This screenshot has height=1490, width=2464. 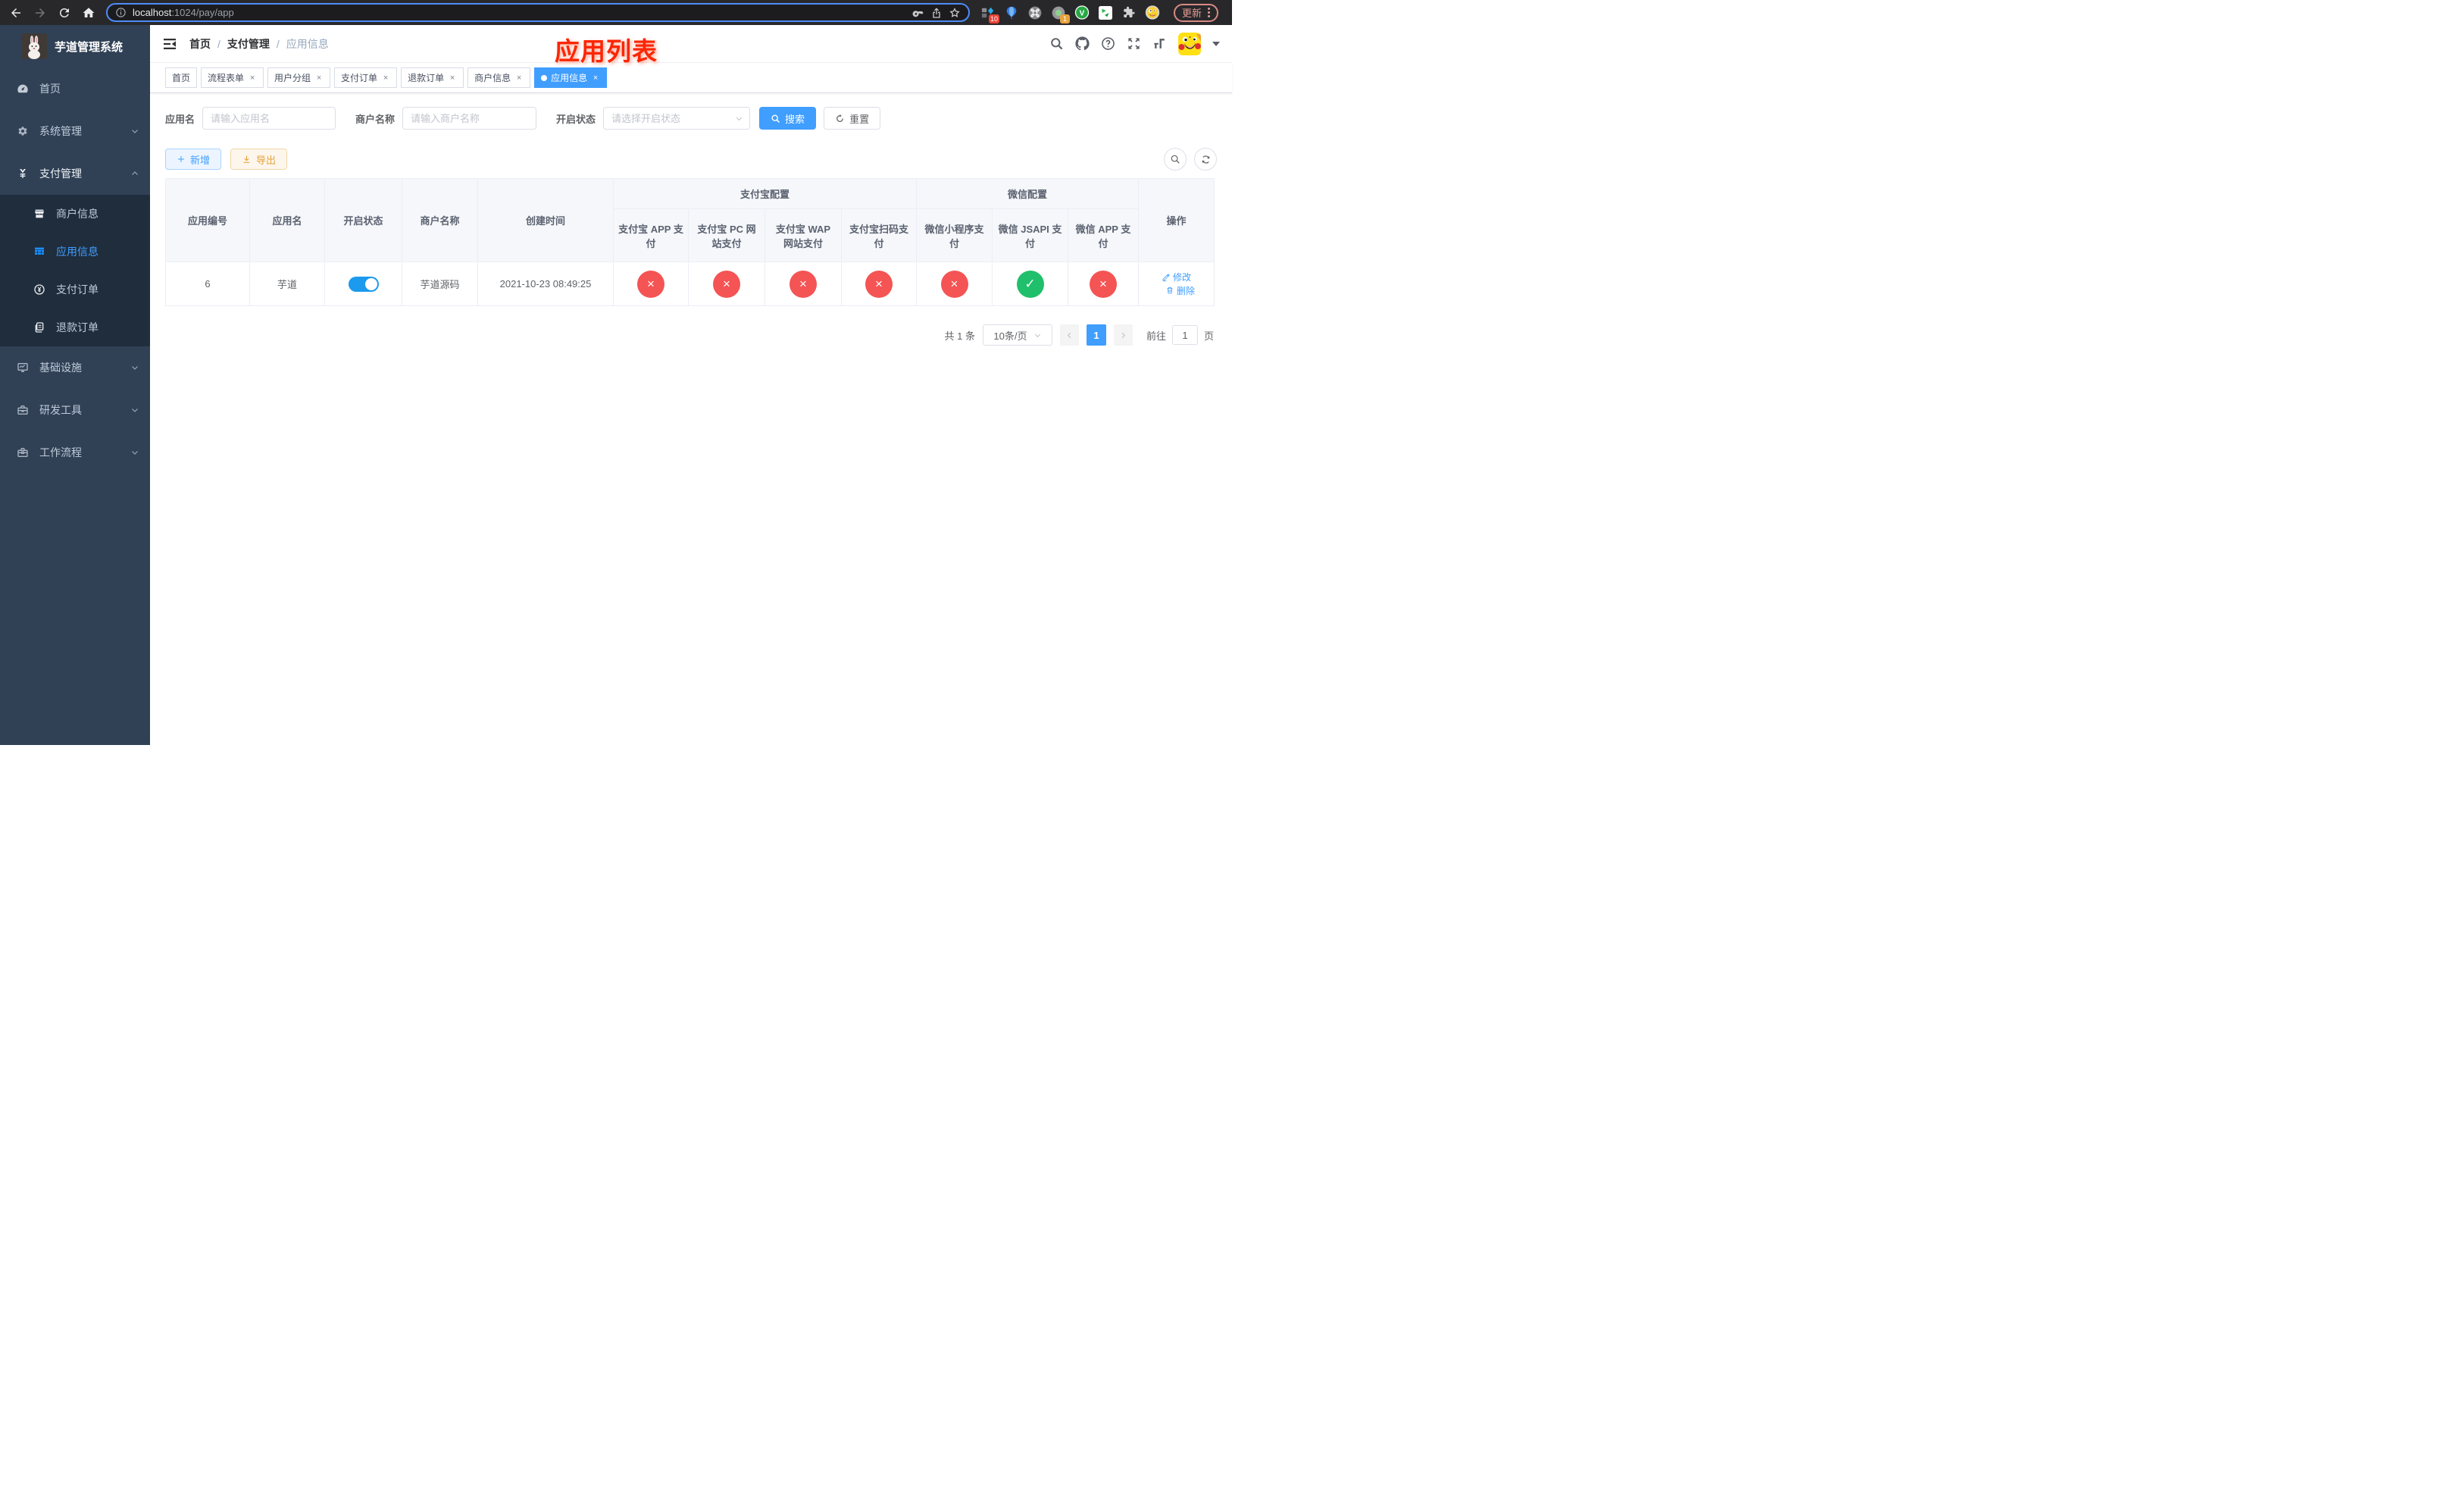 What do you see at coordinates (366, 77) in the screenshot?
I see `tab-pay-orders: 支付订单` at bounding box center [366, 77].